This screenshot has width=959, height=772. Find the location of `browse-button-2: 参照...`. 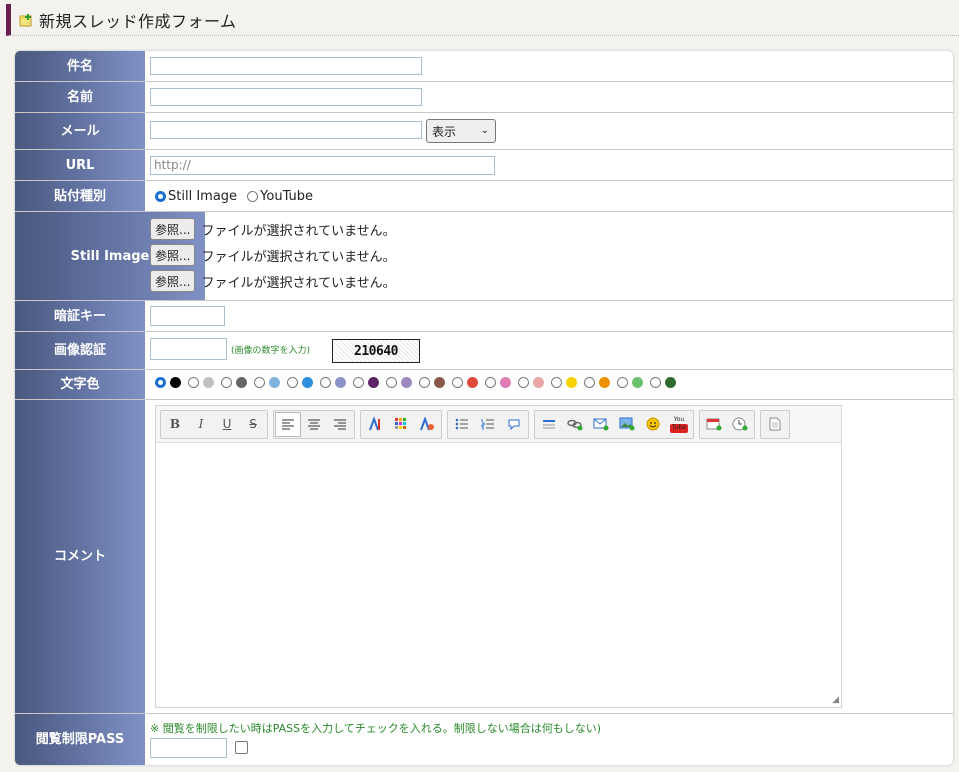

browse-button-2: 参照... is located at coordinates (173, 255).